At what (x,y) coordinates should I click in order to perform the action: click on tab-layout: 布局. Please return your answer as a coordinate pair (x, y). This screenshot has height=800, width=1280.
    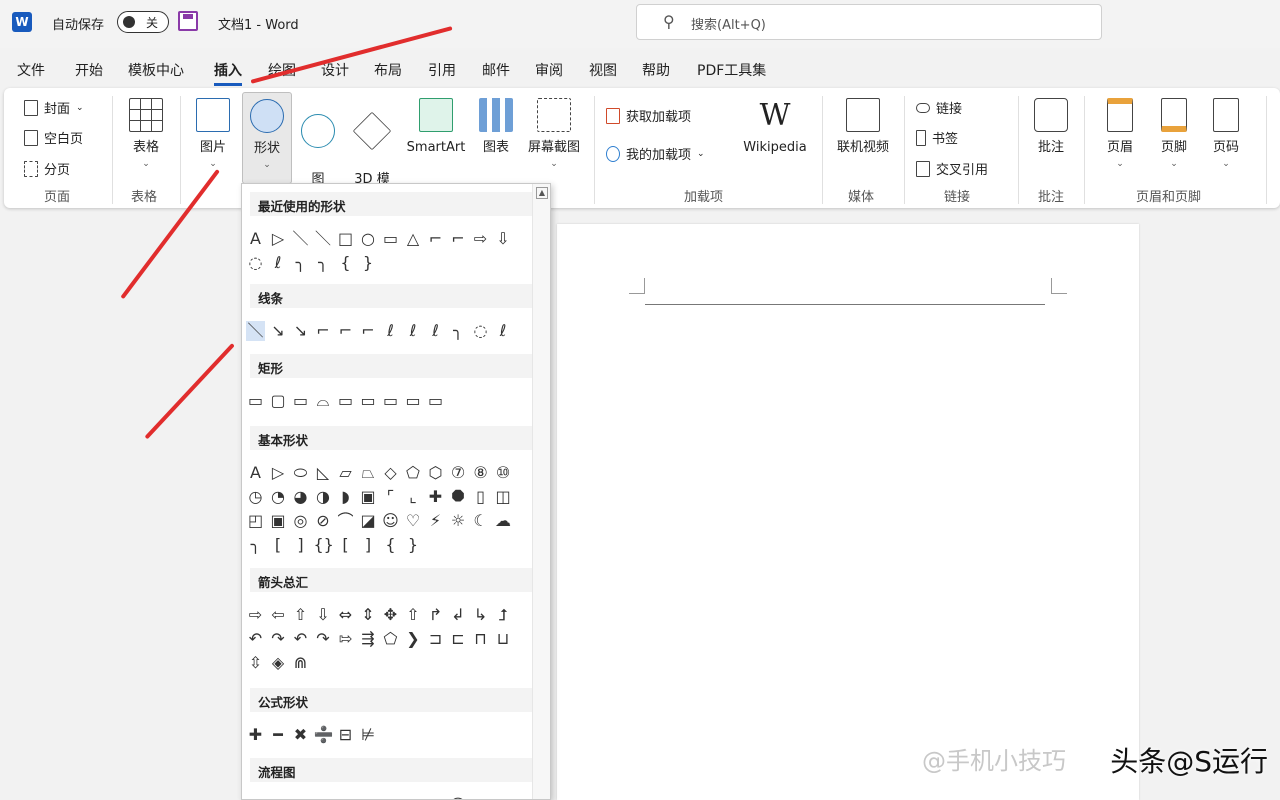
    Looking at the image, I should click on (388, 70).